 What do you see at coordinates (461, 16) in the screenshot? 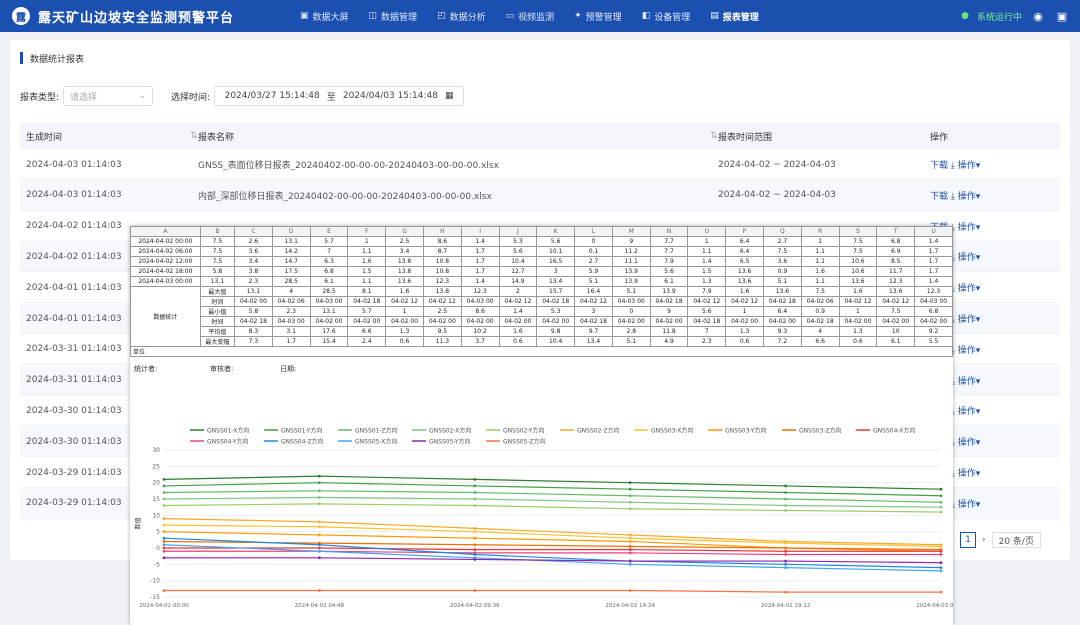
I see `nav-item-data-analysis: ◰ 数据分析` at bounding box center [461, 16].